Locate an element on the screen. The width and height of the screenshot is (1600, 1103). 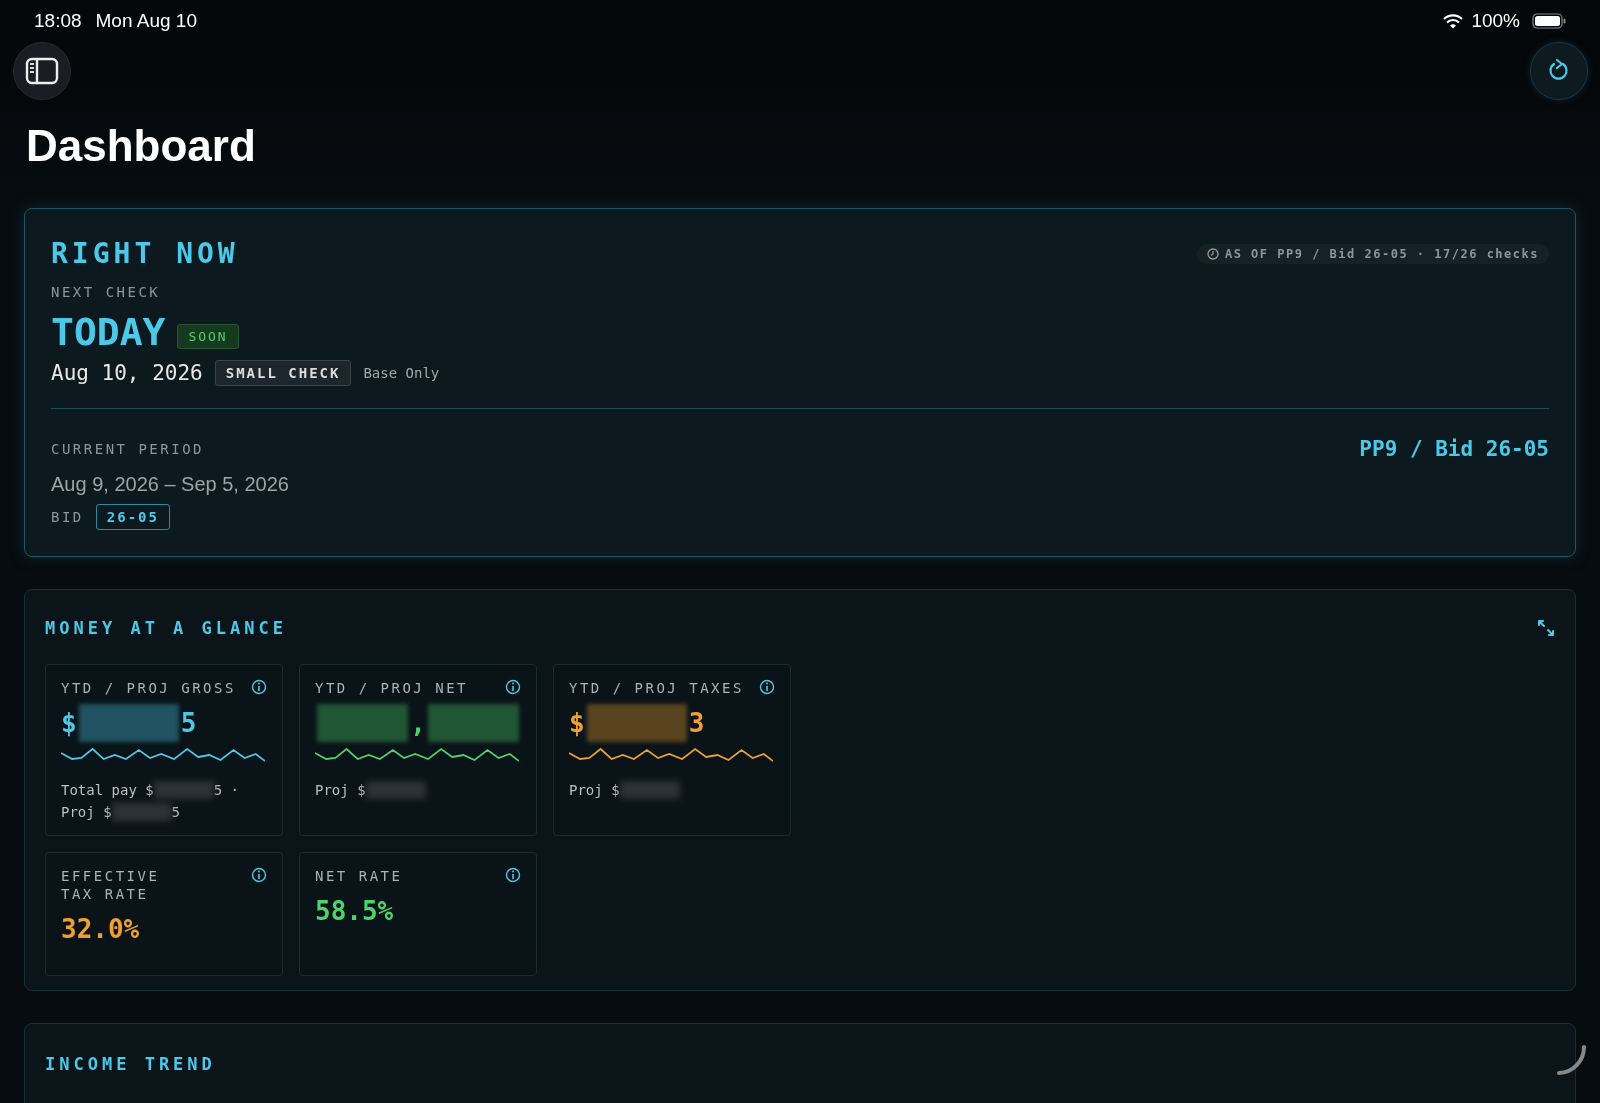
current-period-label: CURRENT PERIOD is located at coordinates (127, 449).